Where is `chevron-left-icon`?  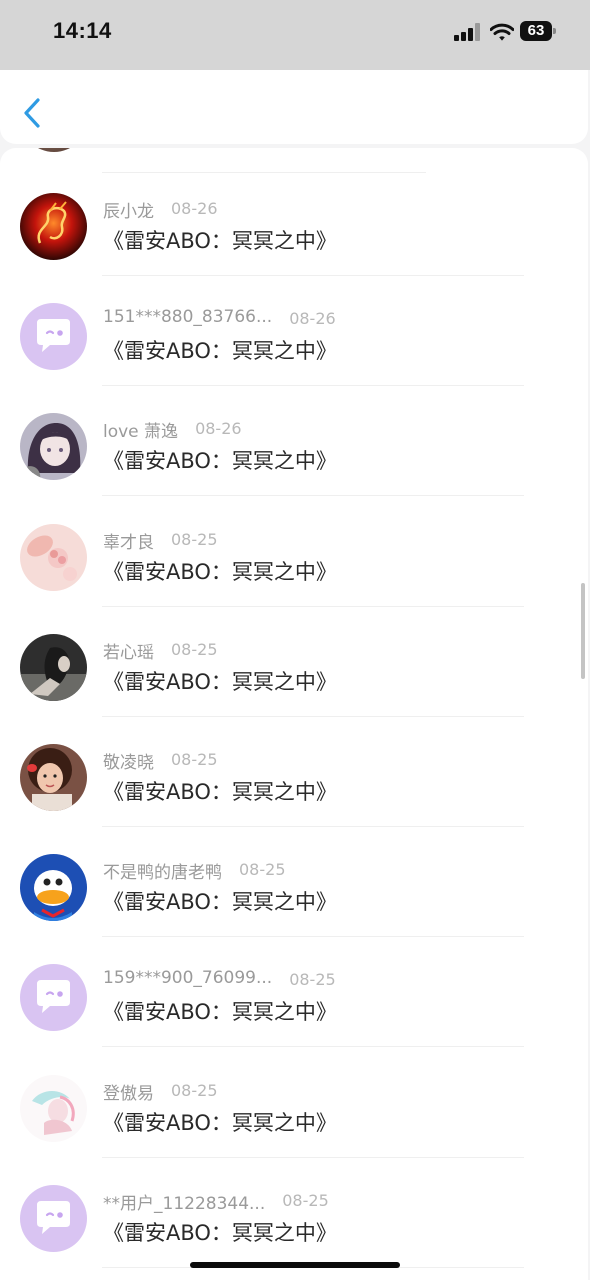 chevron-left-icon is located at coordinates (32, 113).